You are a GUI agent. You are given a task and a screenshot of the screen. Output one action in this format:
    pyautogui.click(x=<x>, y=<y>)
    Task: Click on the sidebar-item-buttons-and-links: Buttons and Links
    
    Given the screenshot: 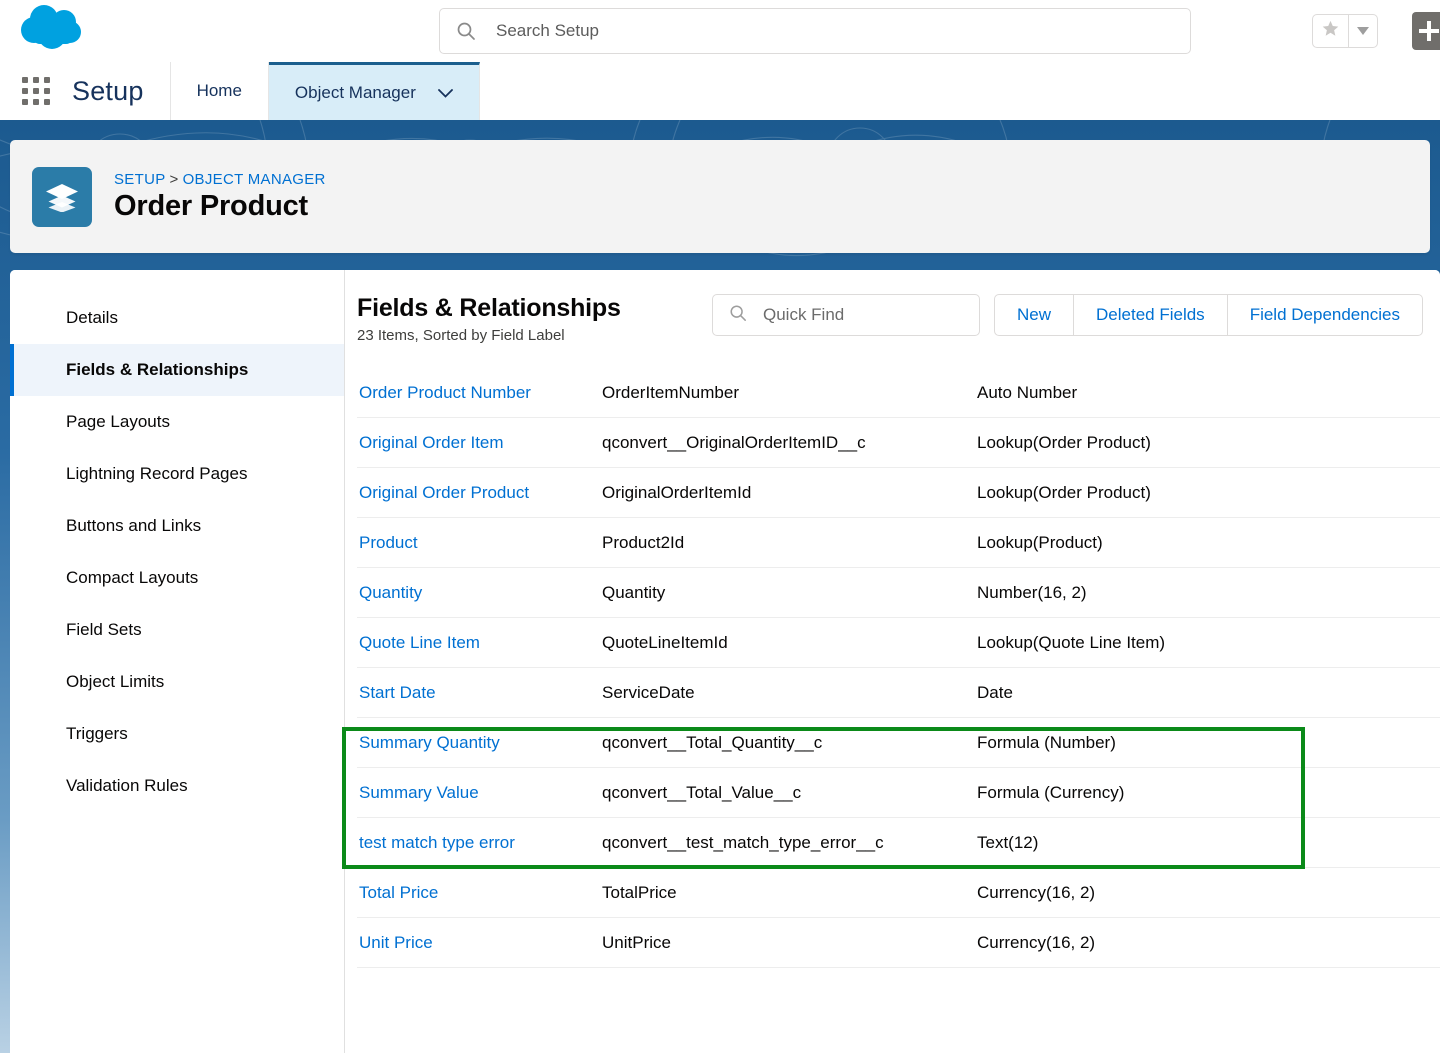 What is the action you would take?
    pyautogui.click(x=177, y=526)
    